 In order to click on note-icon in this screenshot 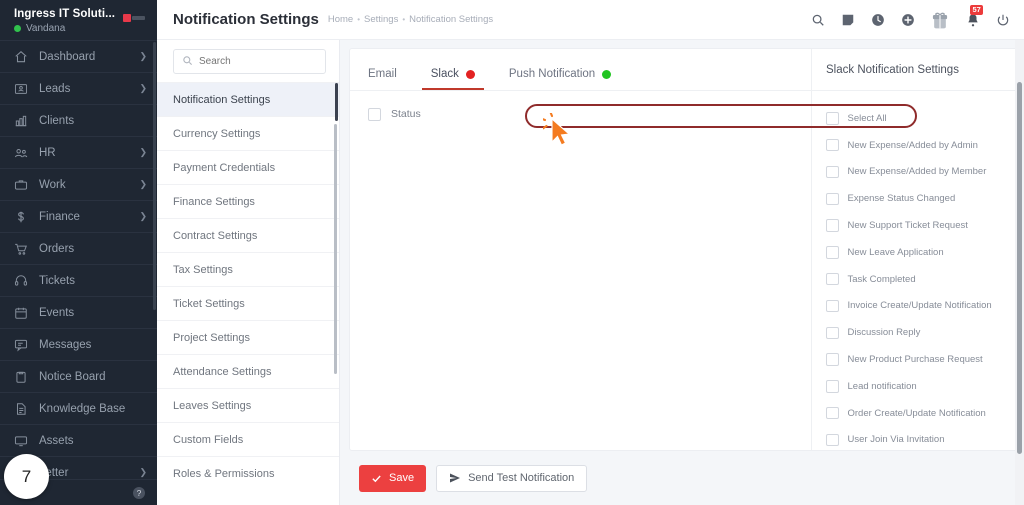, I will do `click(847, 19)`.